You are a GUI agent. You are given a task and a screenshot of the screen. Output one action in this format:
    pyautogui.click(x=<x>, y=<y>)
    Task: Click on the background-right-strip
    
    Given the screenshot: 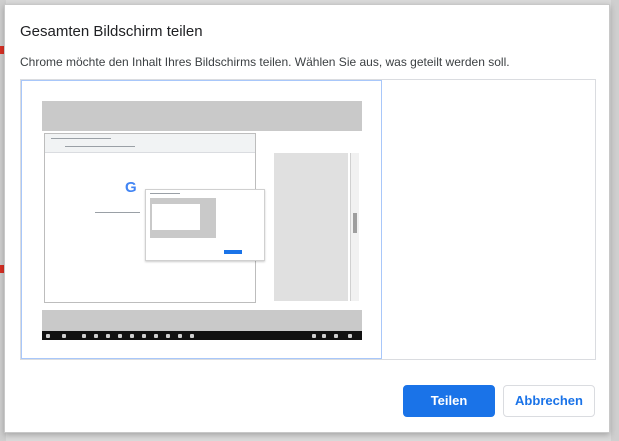 What is the action you would take?
    pyautogui.click(x=615, y=220)
    